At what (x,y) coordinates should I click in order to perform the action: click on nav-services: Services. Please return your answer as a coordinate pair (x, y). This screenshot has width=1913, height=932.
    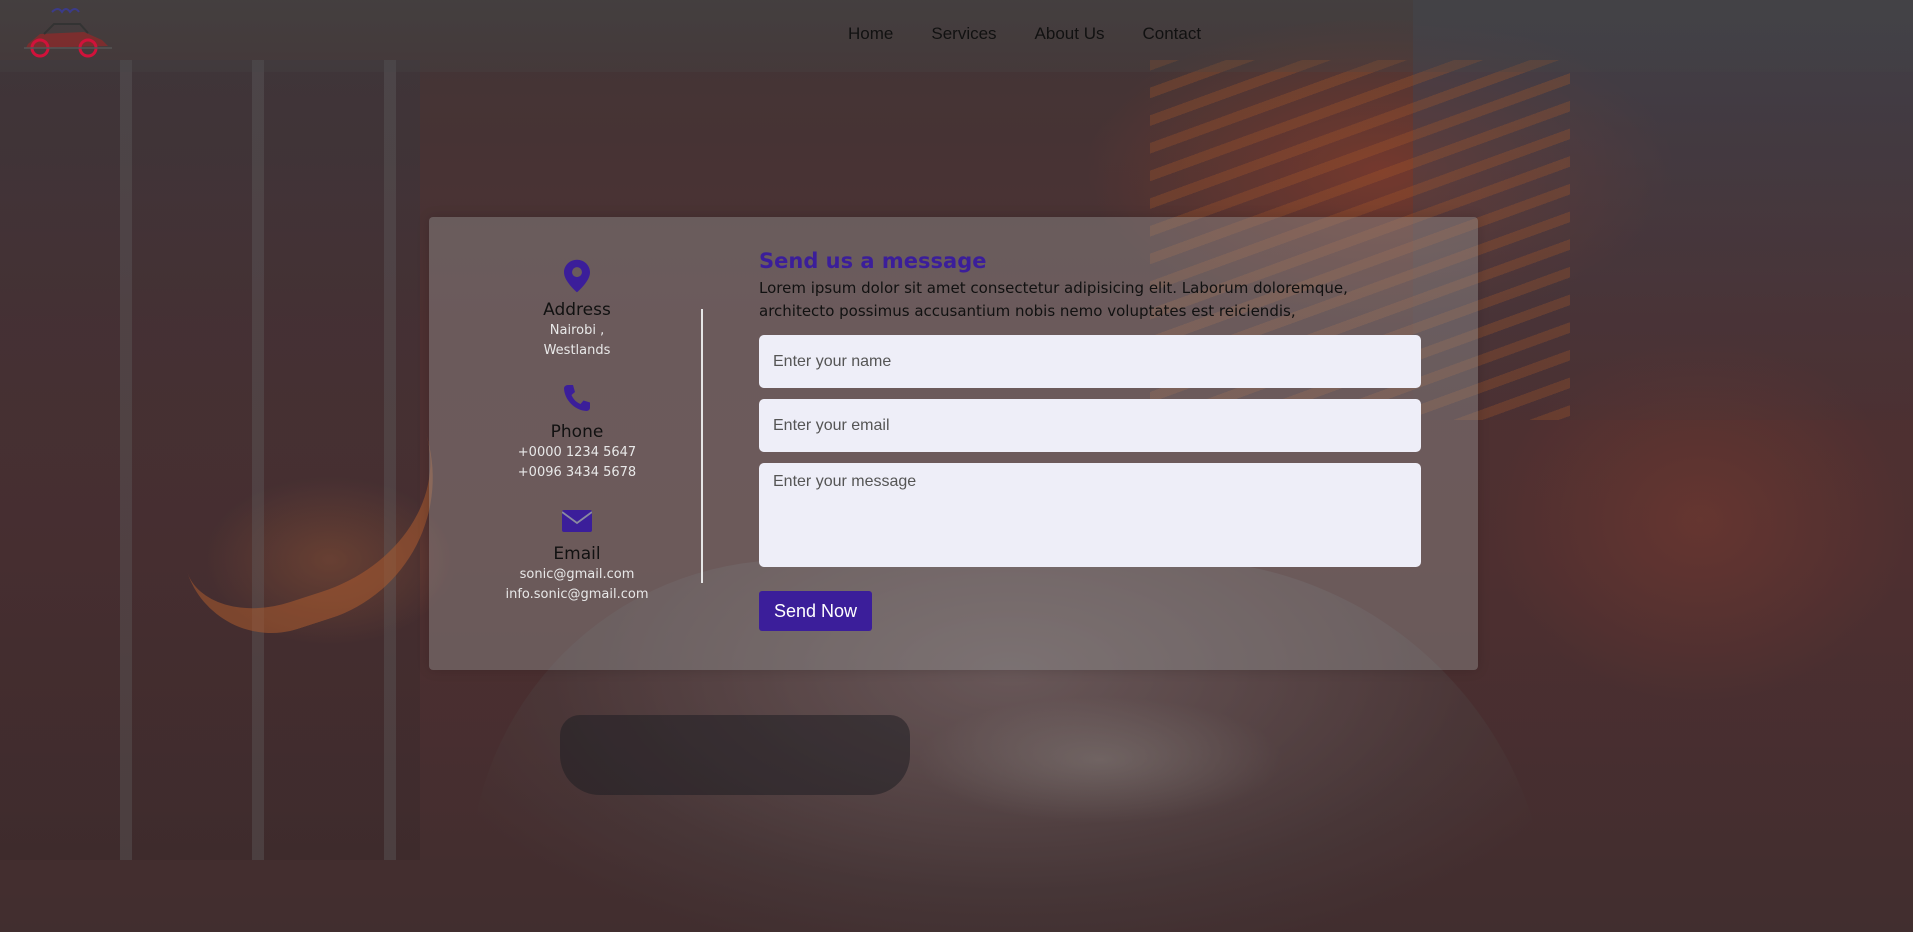
    Looking at the image, I should click on (963, 34).